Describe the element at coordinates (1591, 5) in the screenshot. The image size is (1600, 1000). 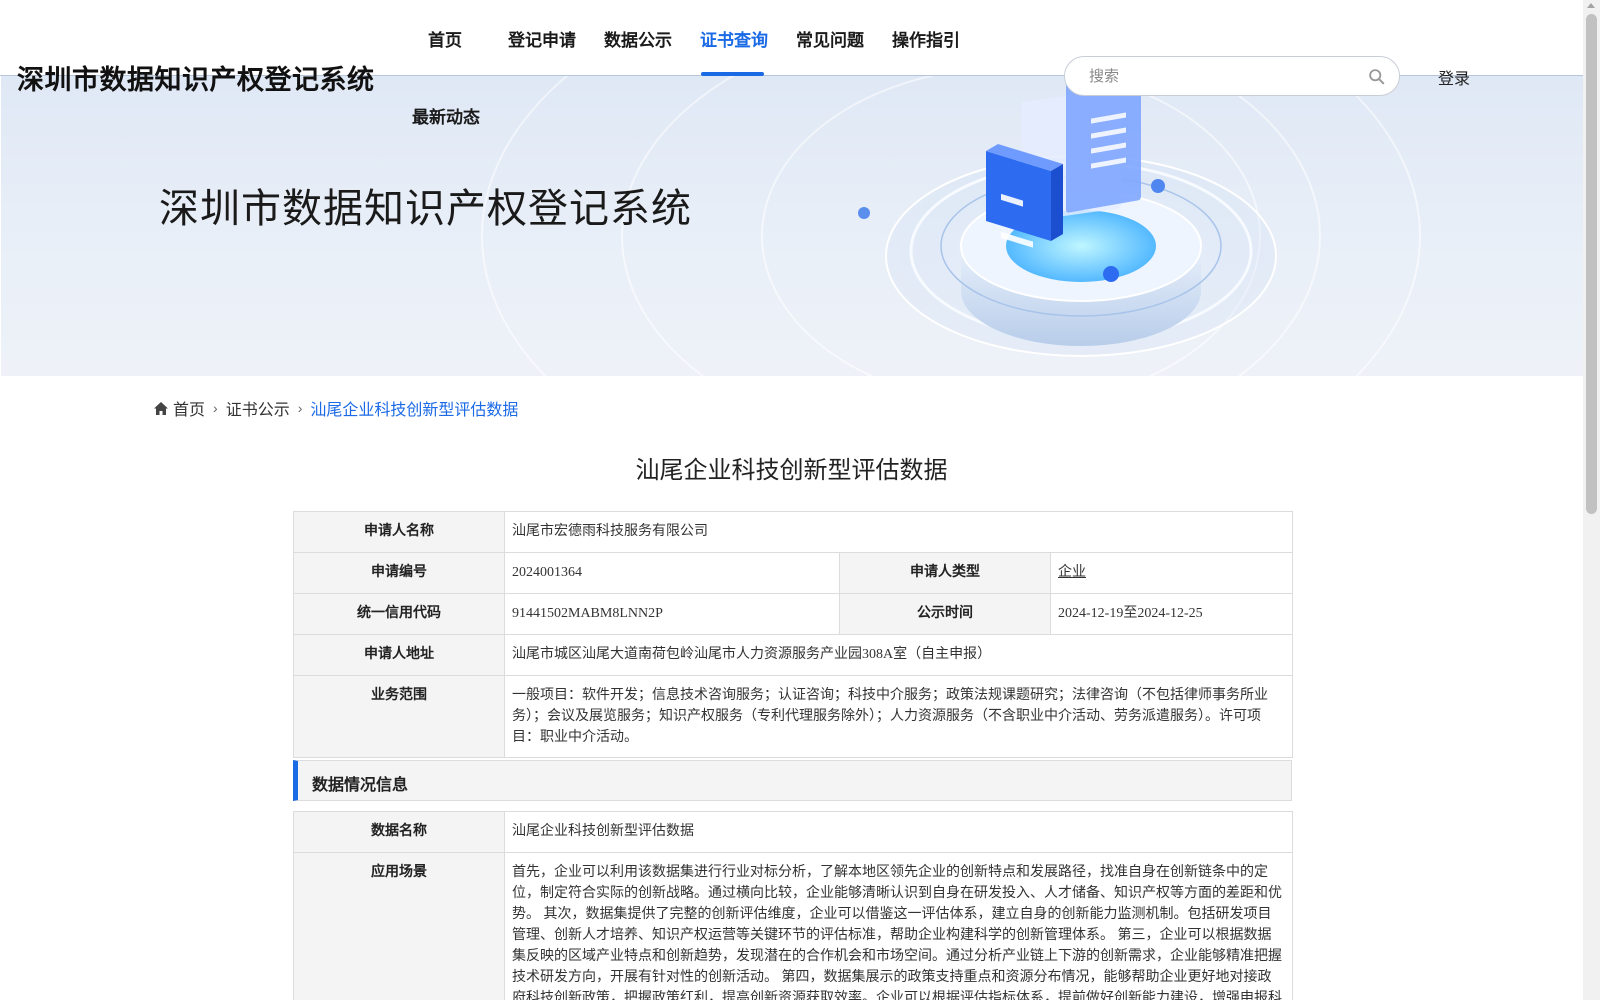
I see `scroll-up-arrow-icon` at that location.